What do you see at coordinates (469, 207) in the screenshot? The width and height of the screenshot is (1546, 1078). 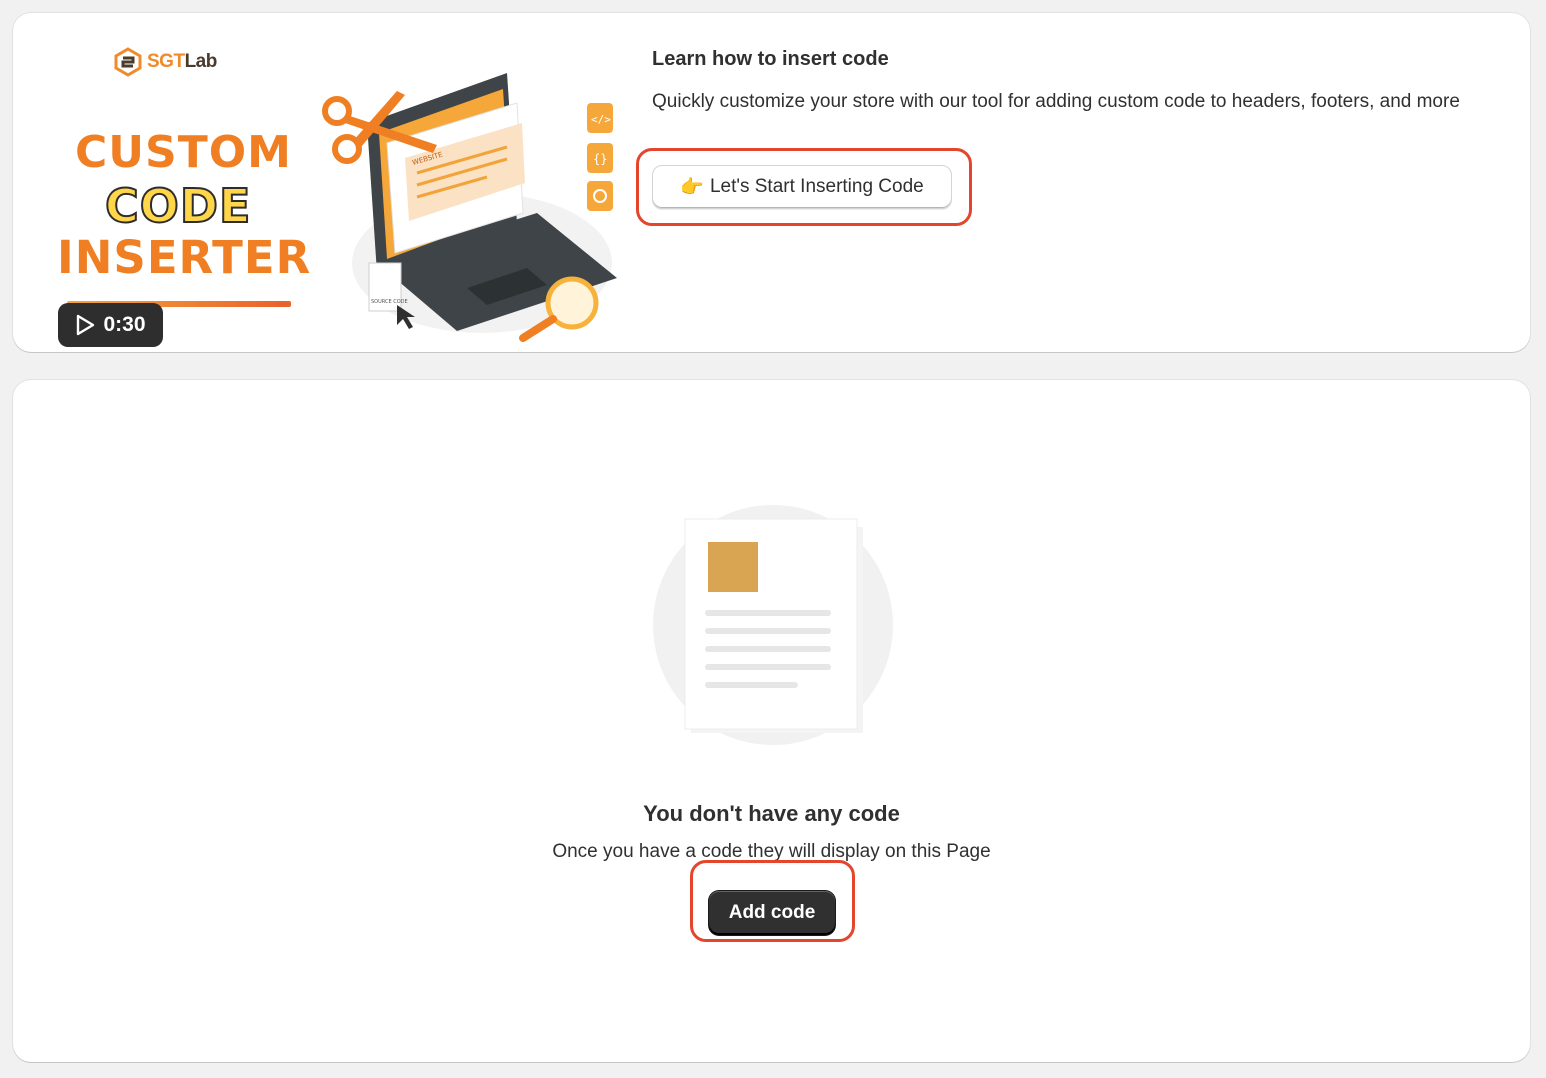 I see `laptop-illustration: WEBSITE </> {} SOURCE CODE` at bounding box center [469, 207].